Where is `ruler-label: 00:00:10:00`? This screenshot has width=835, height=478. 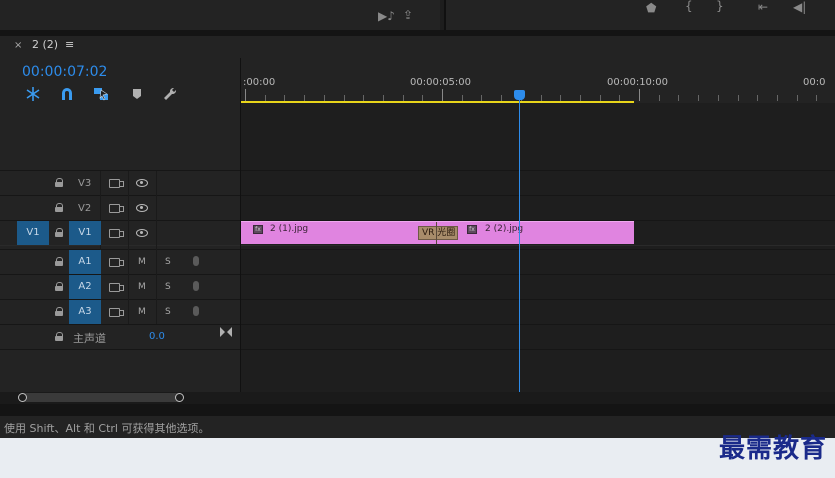
ruler-label: 00:00:10:00 is located at coordinates (638, 82).